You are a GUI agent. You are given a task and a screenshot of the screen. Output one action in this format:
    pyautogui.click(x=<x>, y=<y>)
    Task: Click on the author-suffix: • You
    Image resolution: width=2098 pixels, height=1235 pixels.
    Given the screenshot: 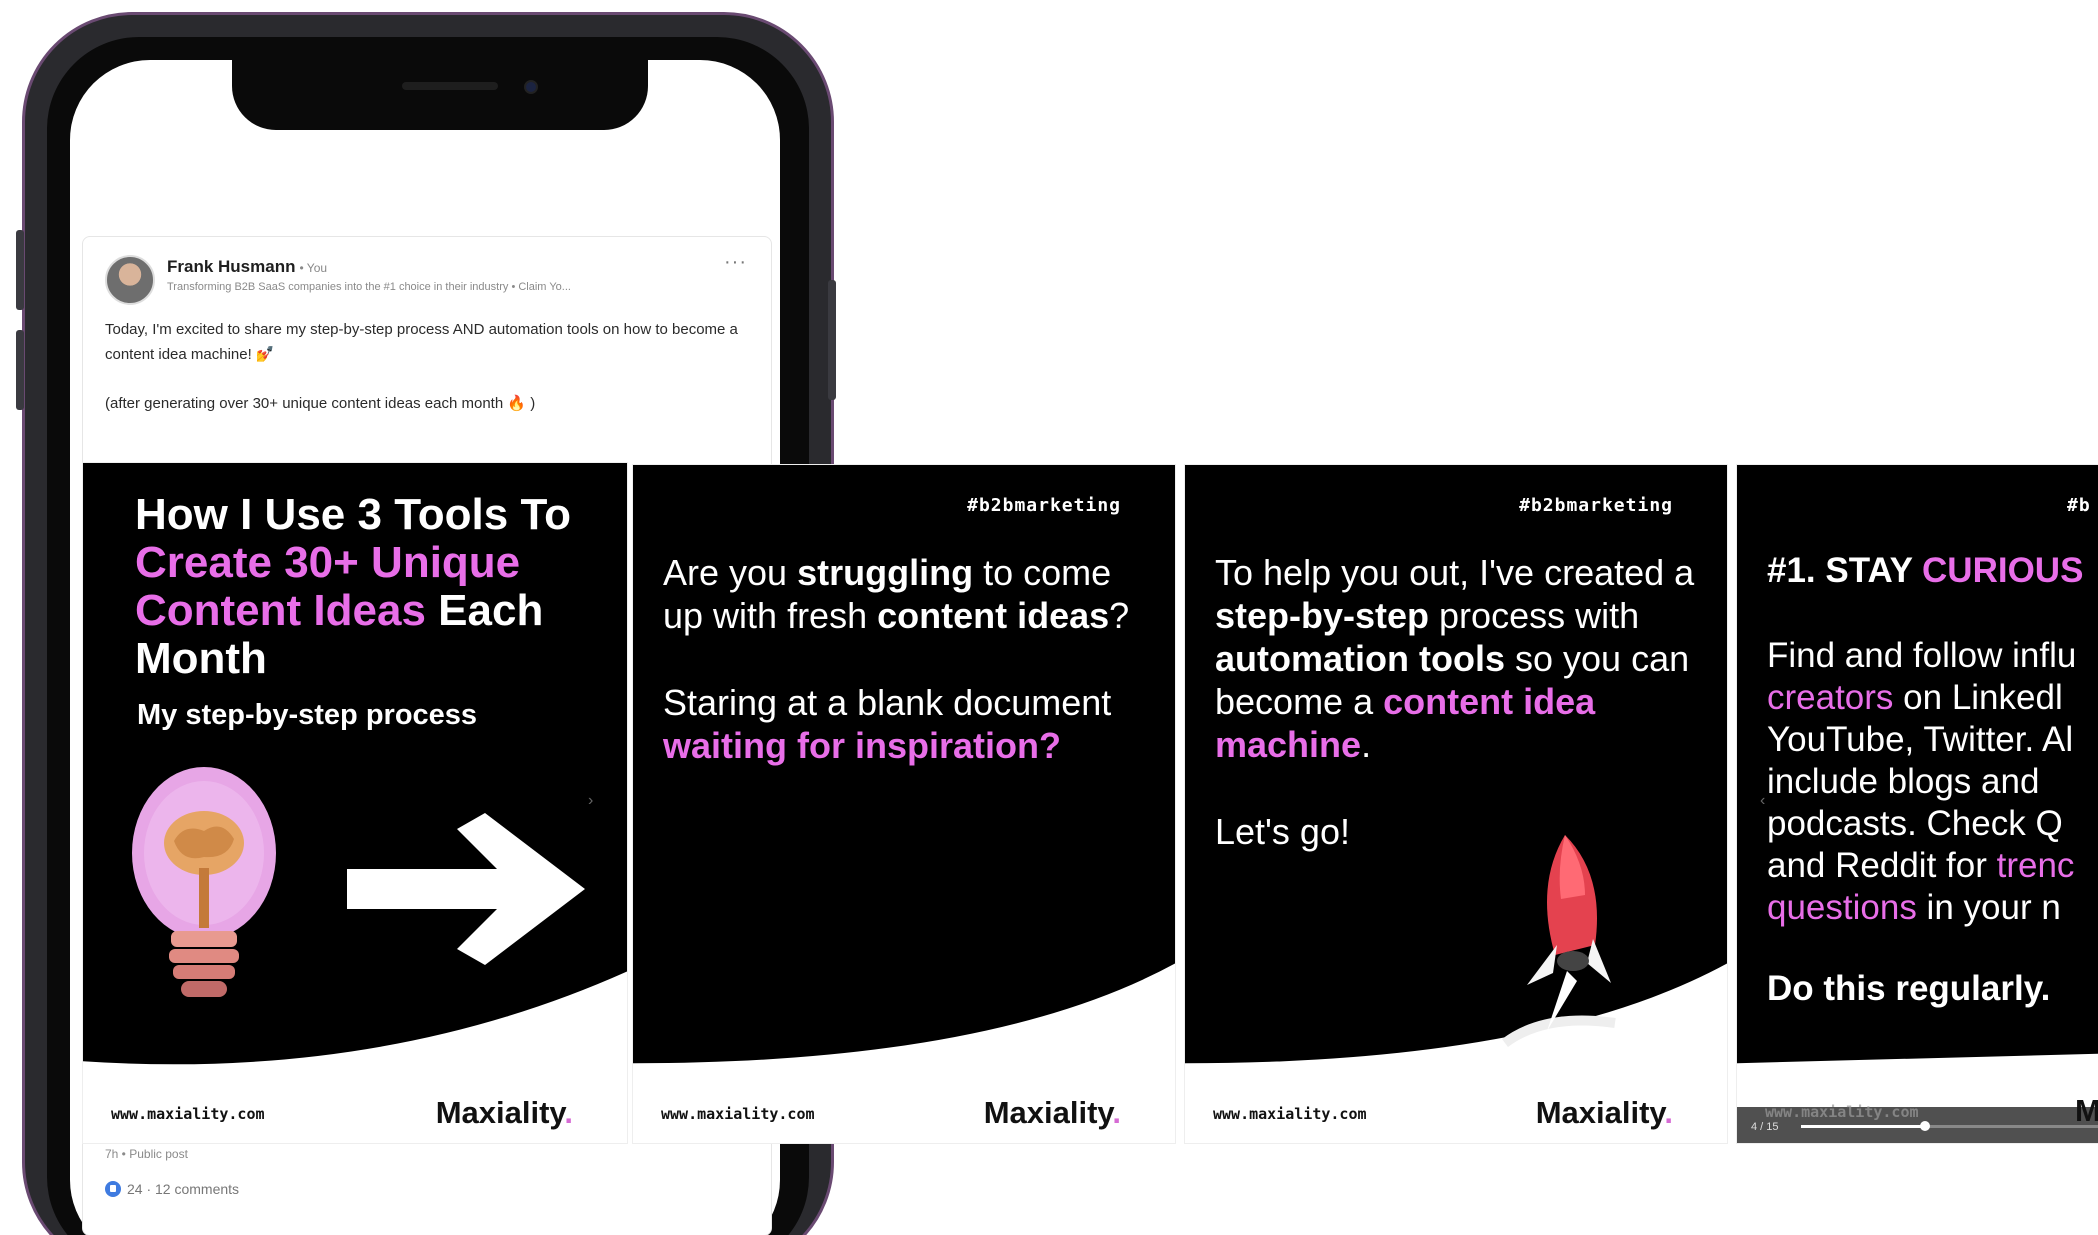 What is the action you would take?
    pyautogui.click(x=313, y=268)
    